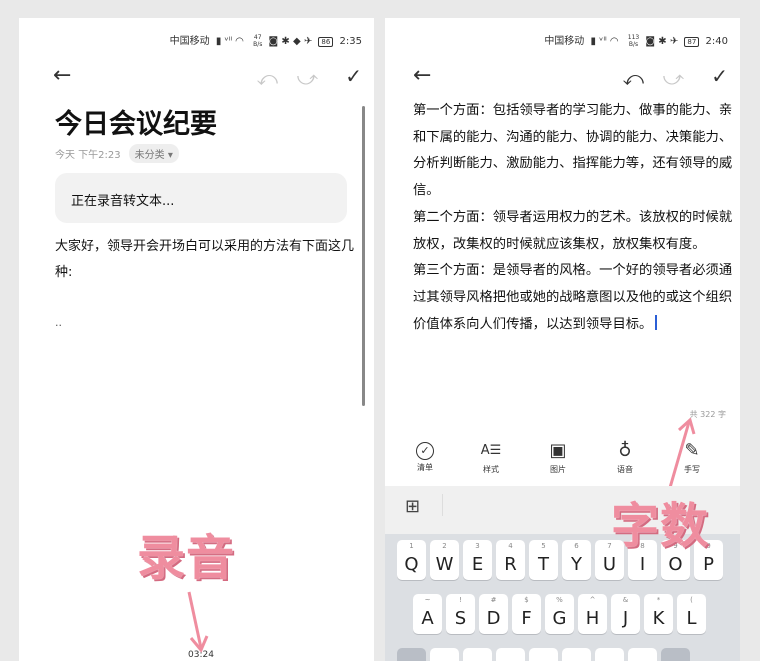 This screenshot has width=760, height=661. I want to click on ellipsis-text: .., so click(58, 322).